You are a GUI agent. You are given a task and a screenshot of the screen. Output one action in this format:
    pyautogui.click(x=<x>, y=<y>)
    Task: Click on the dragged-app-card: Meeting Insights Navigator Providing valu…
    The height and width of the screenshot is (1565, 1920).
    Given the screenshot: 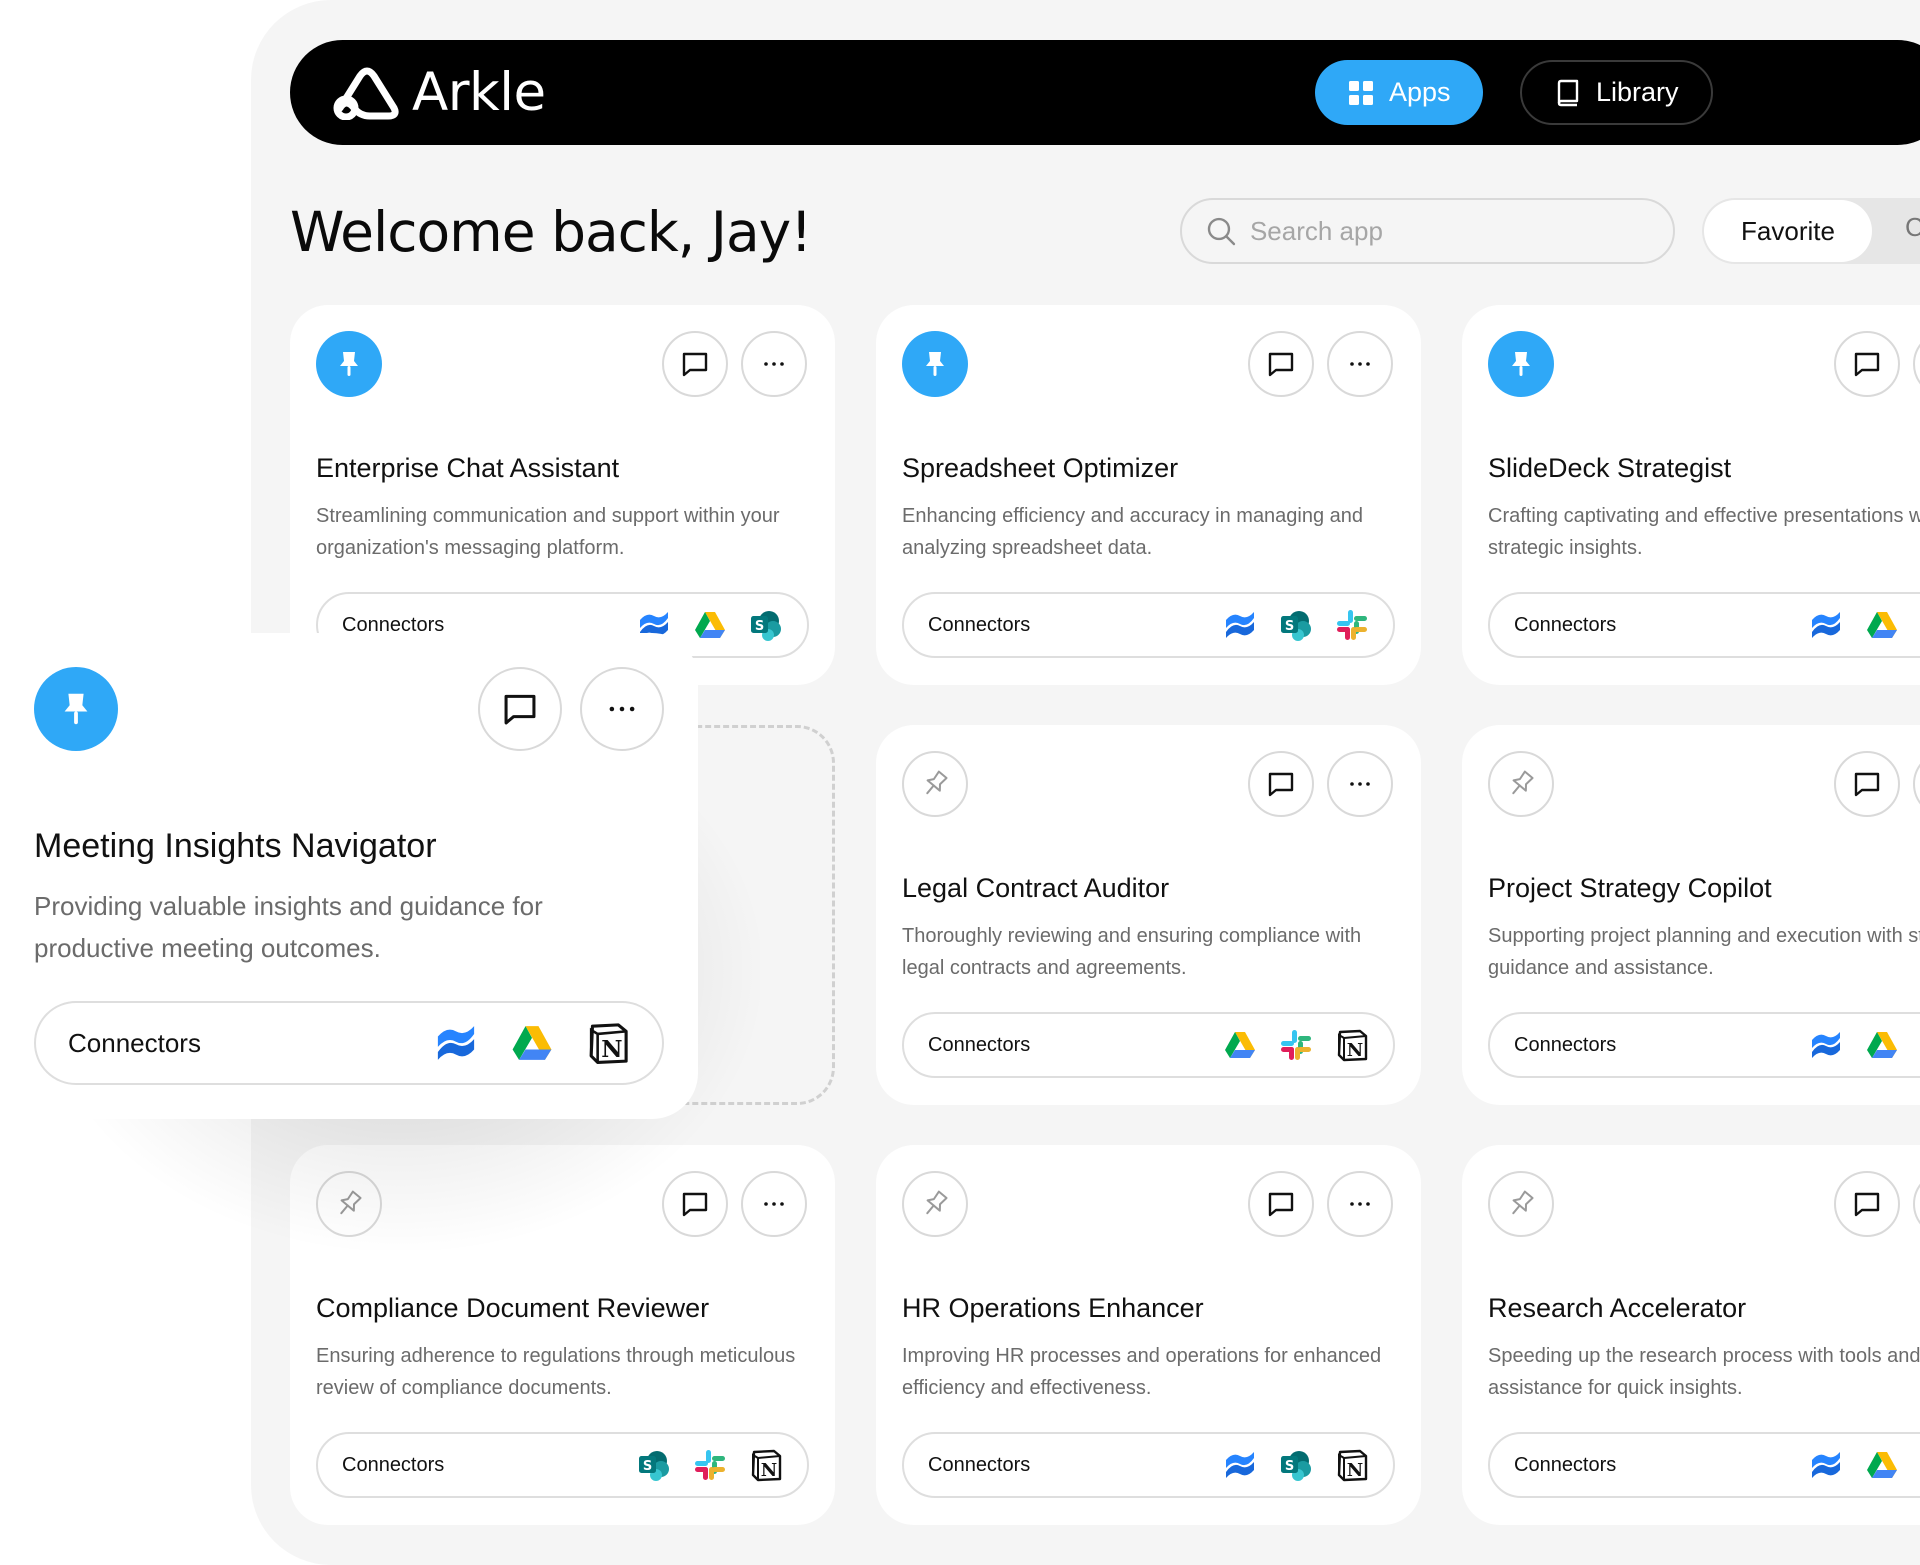 What is the action you would take?
    pyautogui.click(x=349, y=876)
    